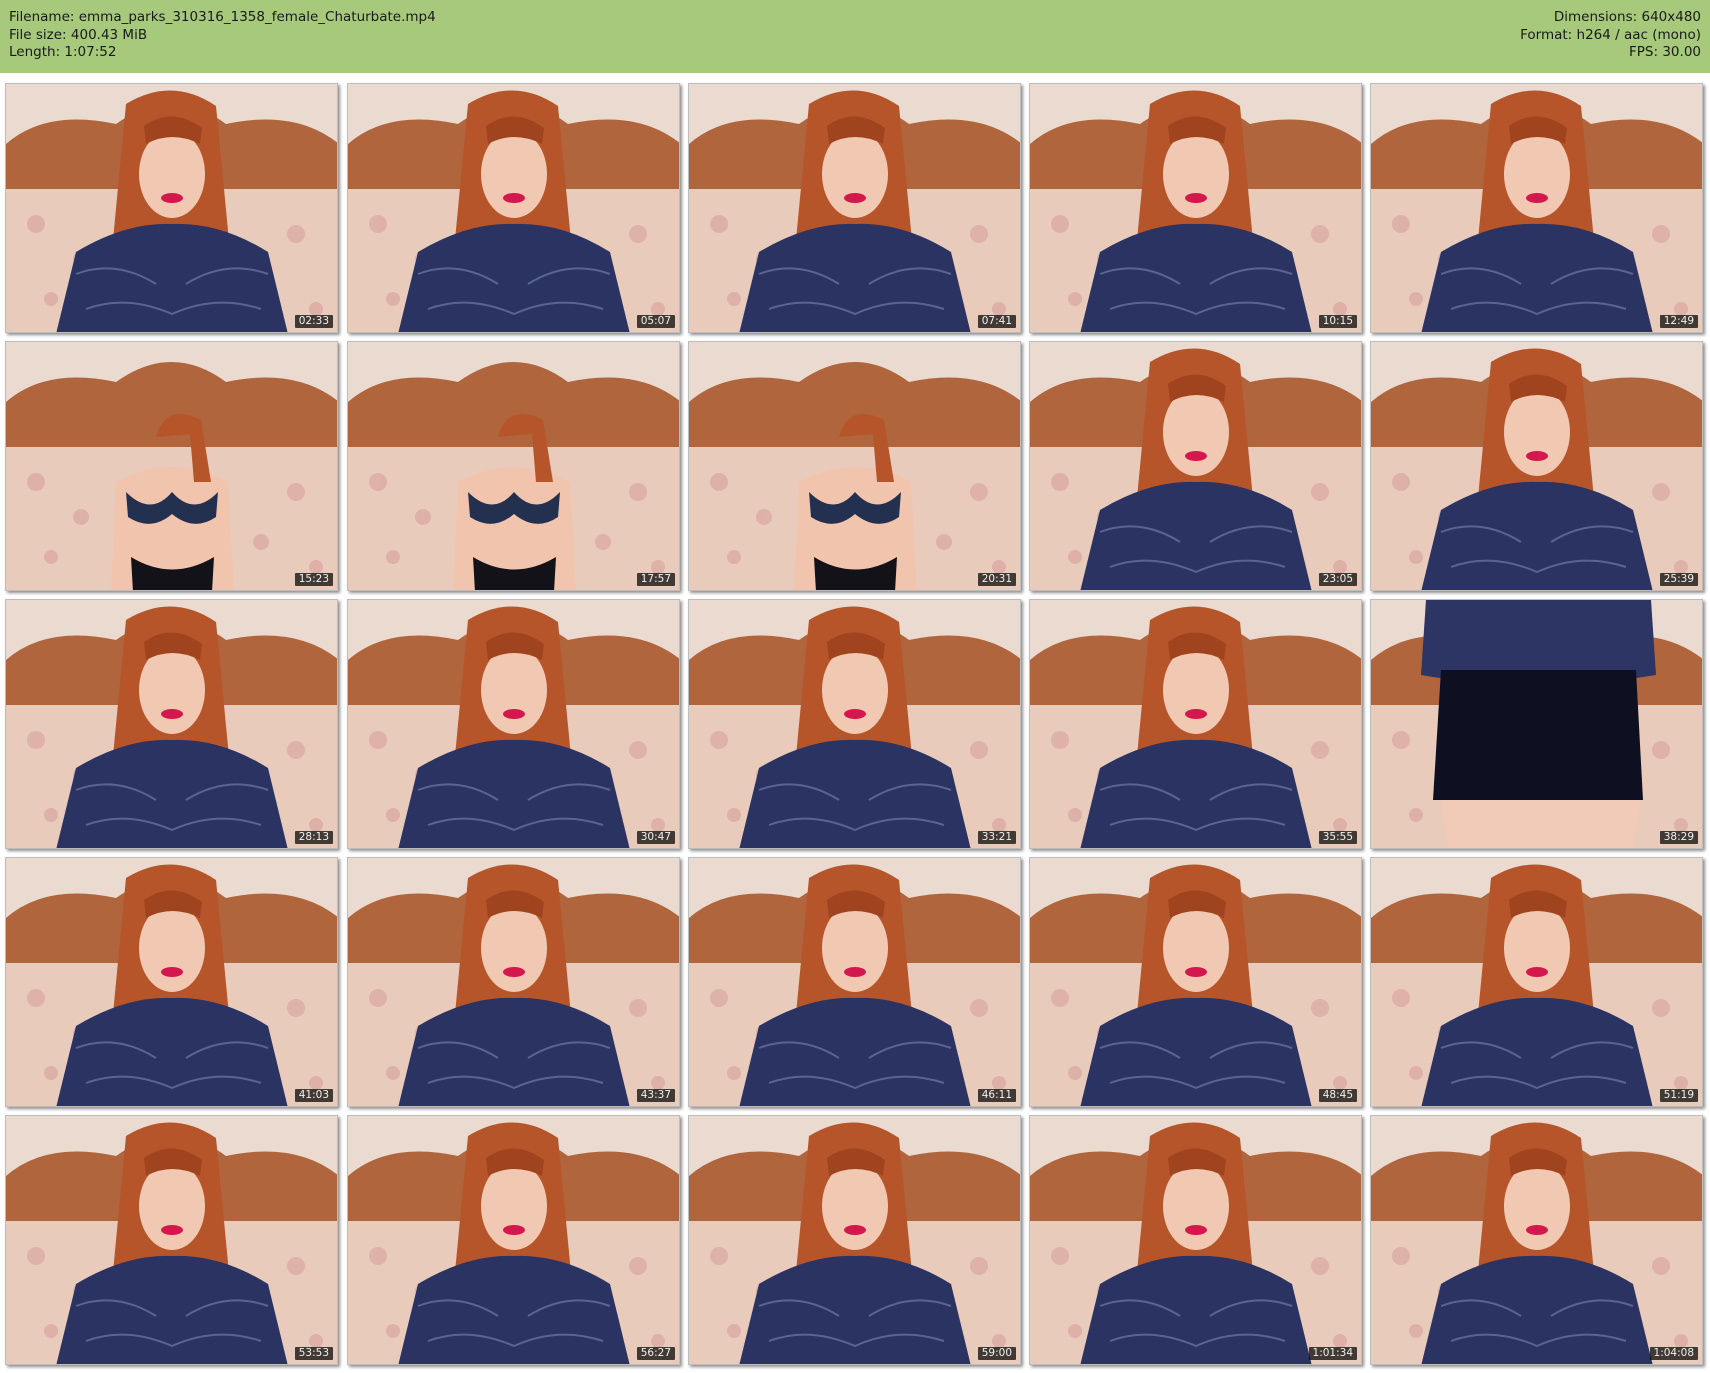 This screenshot has width=1710, height=1373. I want to click on video-thumbnail: 30:47, so click(513, 724).